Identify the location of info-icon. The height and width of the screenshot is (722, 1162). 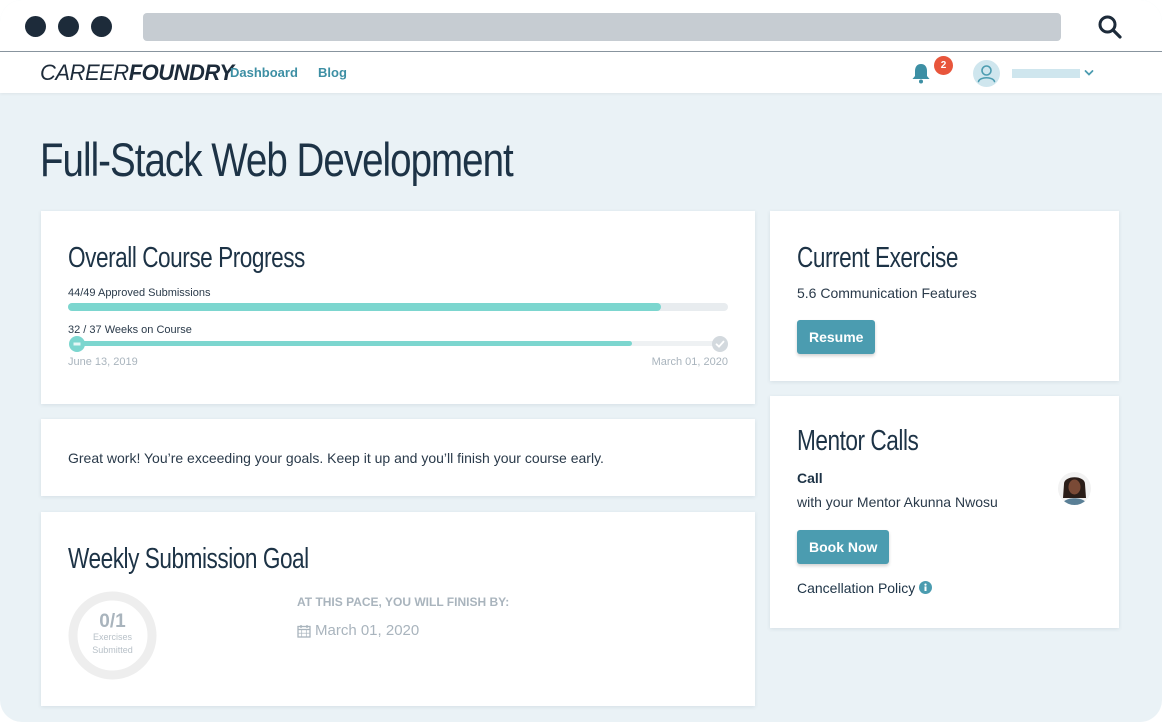
(925, 587).